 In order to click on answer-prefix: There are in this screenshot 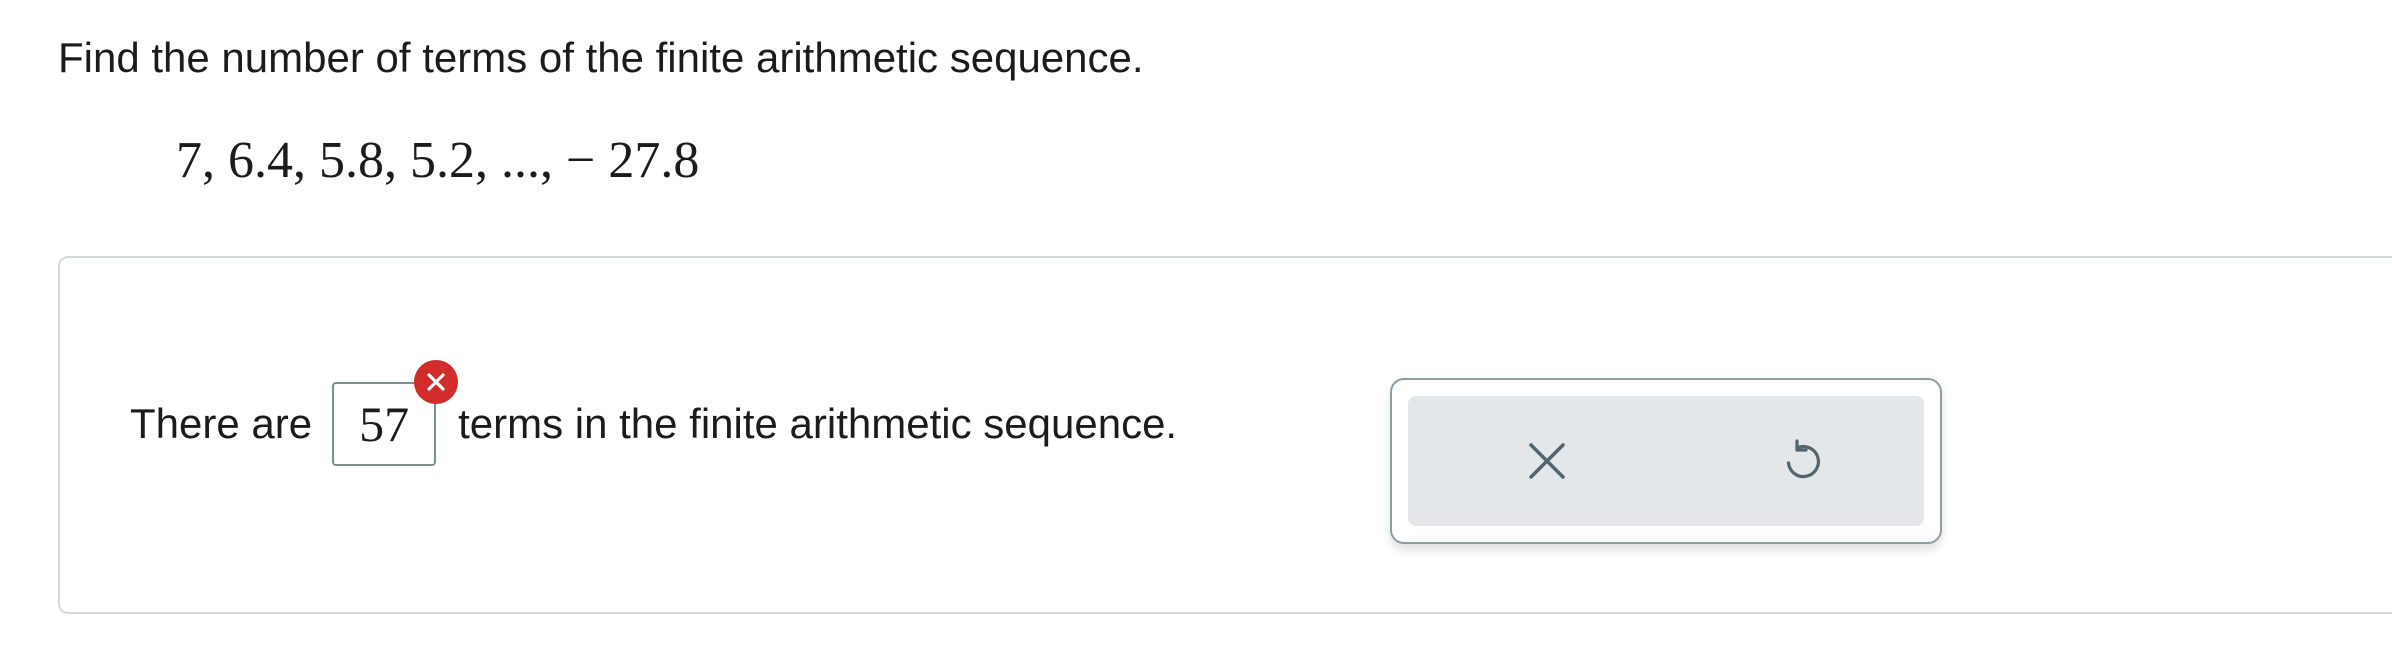, I will do `click(221, 423)`.